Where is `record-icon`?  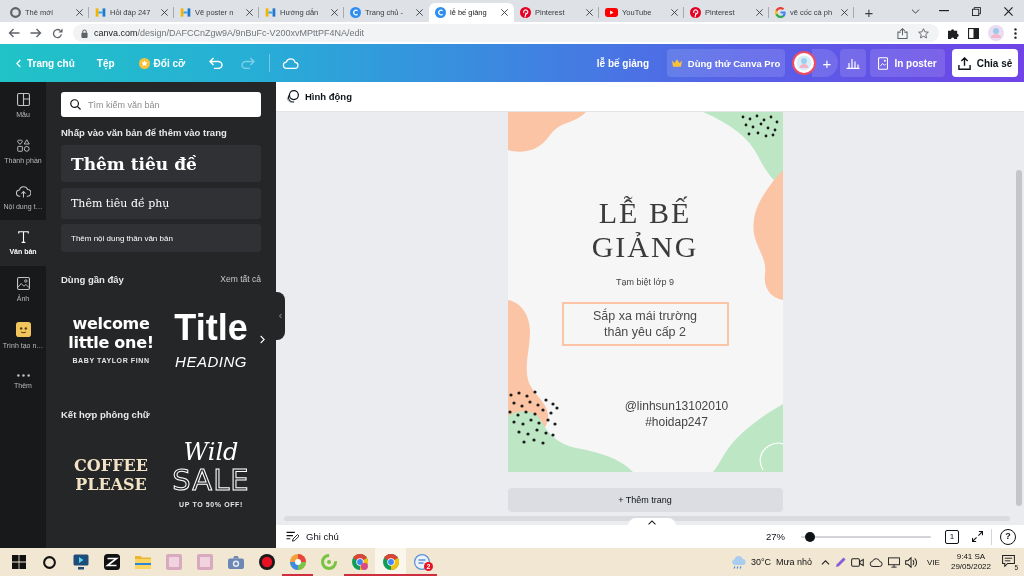 record-icon is located at coordinates (266, 562).